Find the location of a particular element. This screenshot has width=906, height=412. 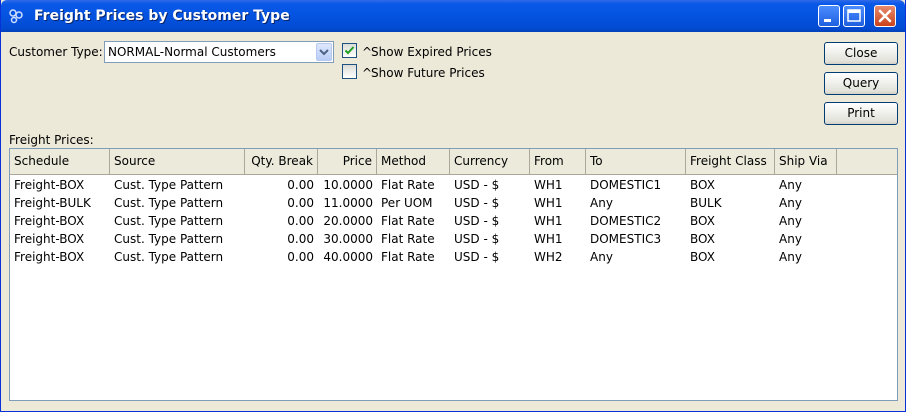

cell-freight-class: BULK is located at coordinates (706, 203).